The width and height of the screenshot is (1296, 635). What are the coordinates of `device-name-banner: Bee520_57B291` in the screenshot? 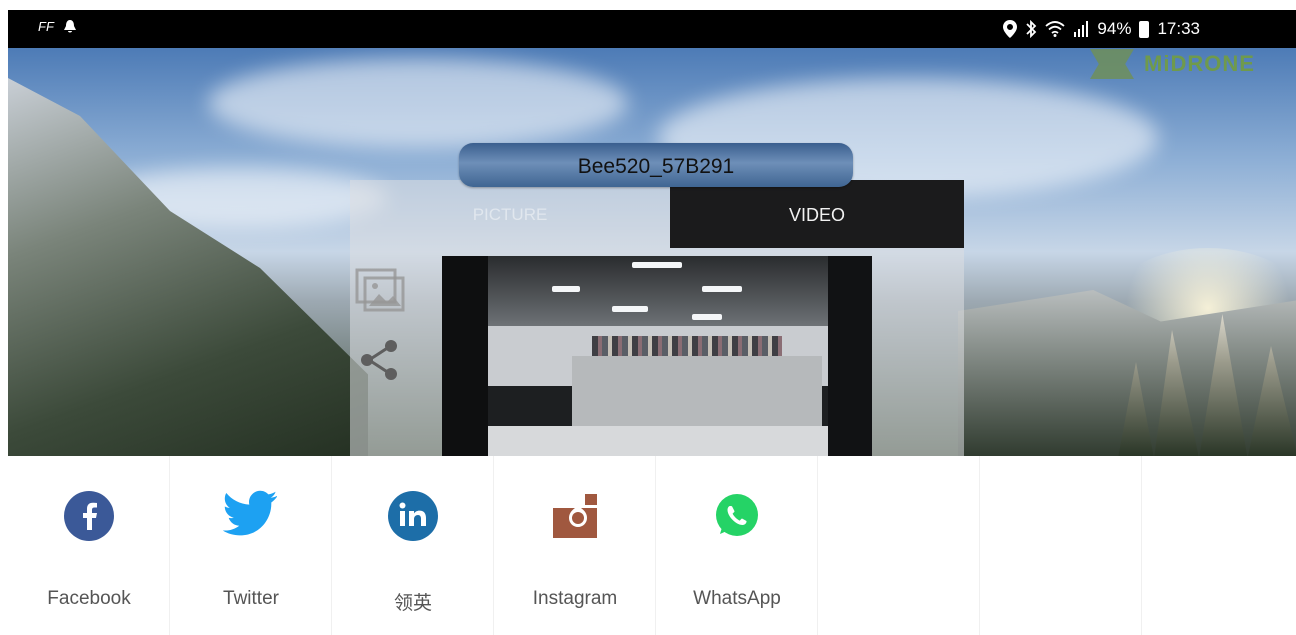 It's located at (656, 165).